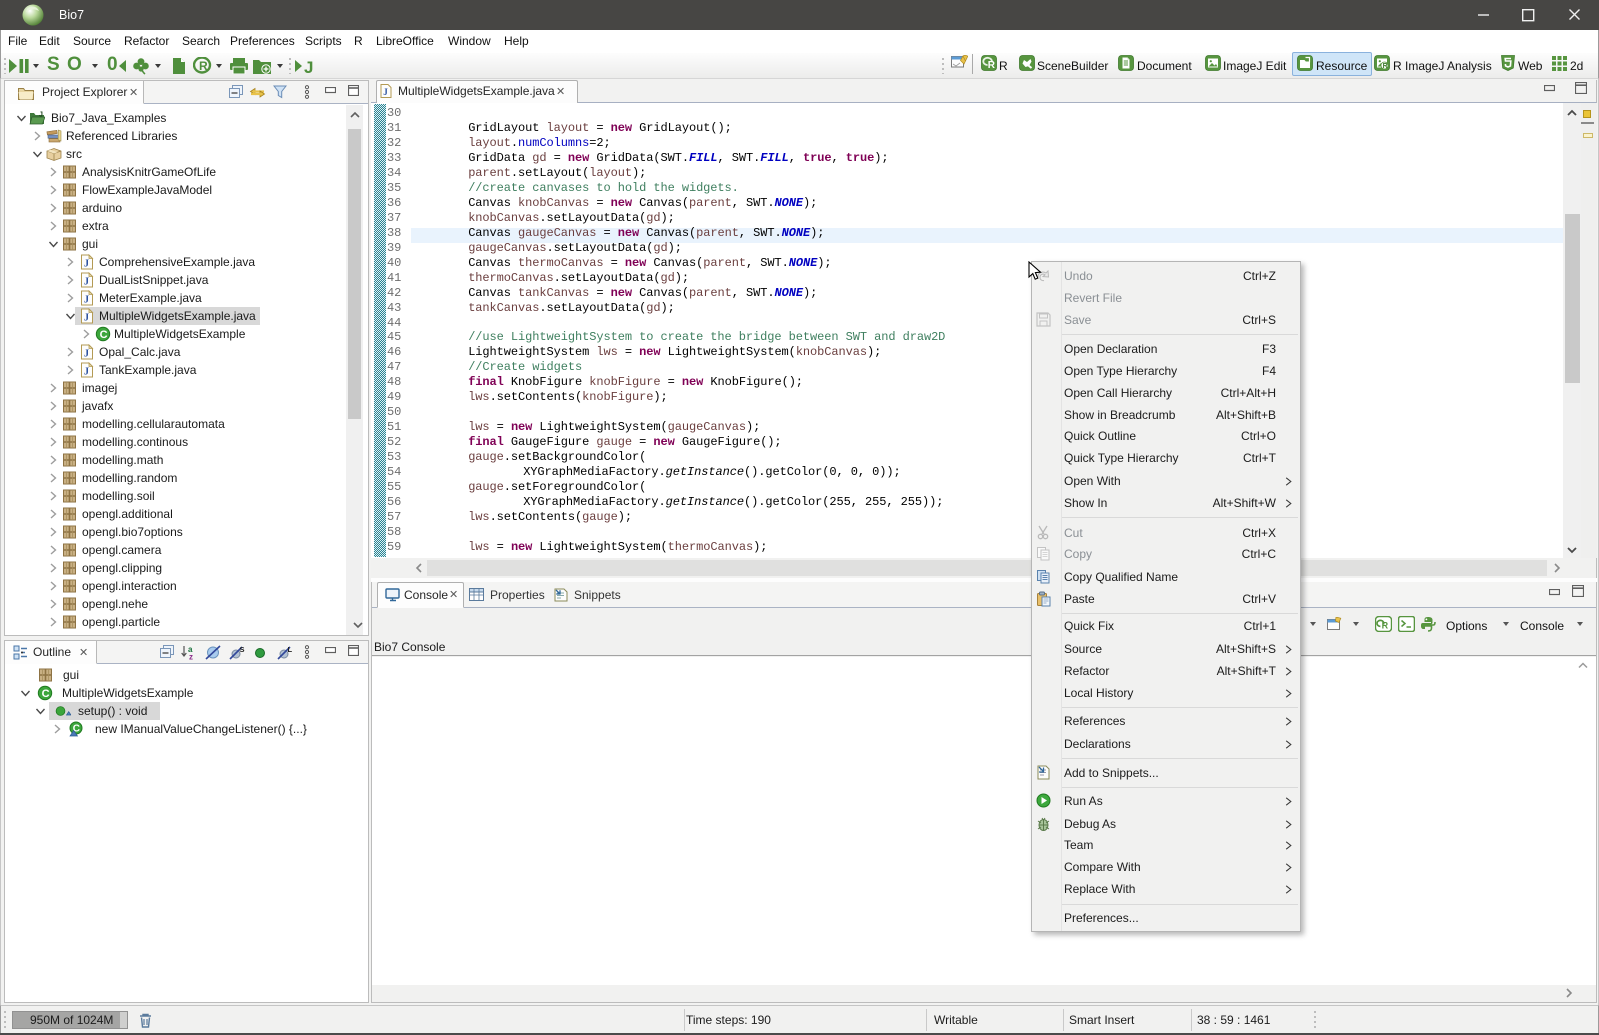  Describe the element at coordinates (242, 649) in the screenshot. I see `svg-text: S` at that location.